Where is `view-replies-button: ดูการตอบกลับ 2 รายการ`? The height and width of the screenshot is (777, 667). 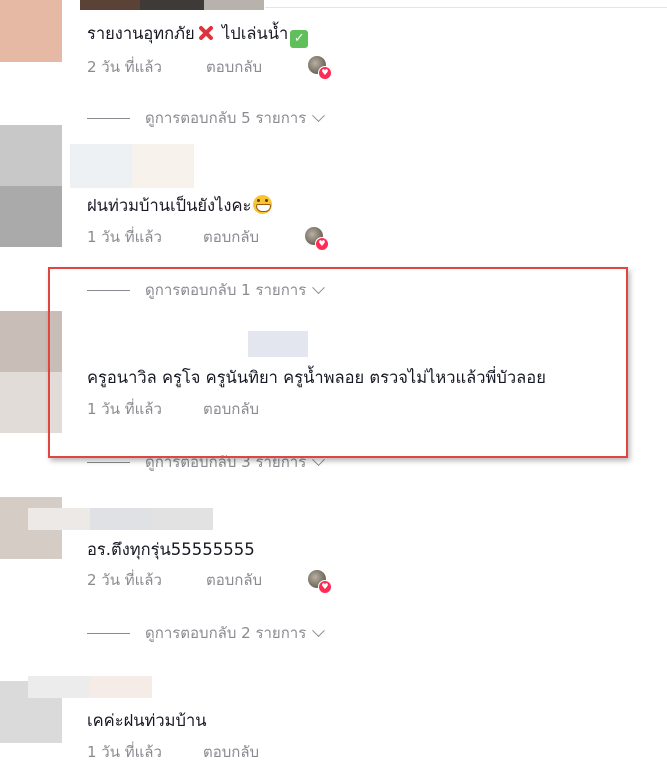 view-replies-button: ดูการตอบกลับ 2 รายการ is located at coordinates (206, 633).